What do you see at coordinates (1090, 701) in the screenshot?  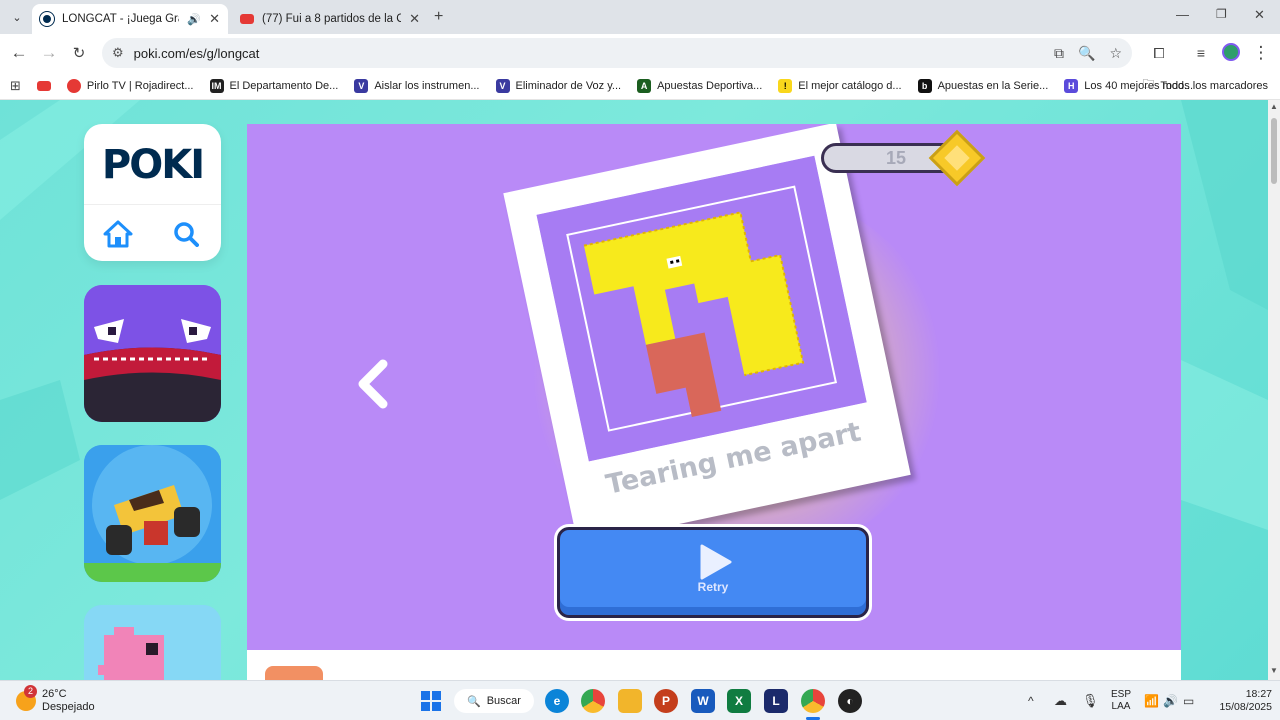 I see `microphone-icon: 🎙` at bounding box center [1090, 701].